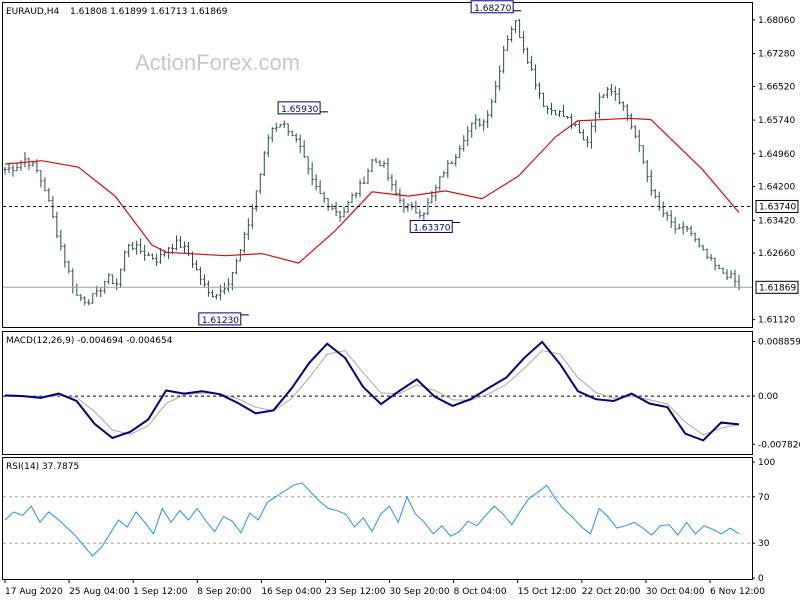  Describe the element at coordinates (779, 445) in the screenshot. I see `macd-tick-label: -0.007826` at that location.